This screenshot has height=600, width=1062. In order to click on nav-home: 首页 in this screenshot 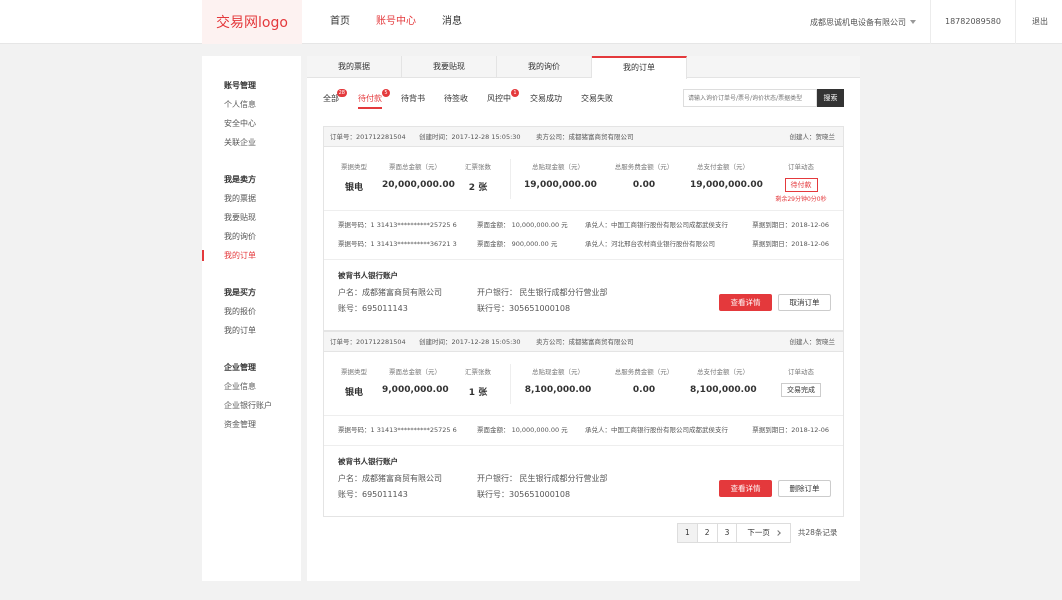, I will do `click(340, 22)`.